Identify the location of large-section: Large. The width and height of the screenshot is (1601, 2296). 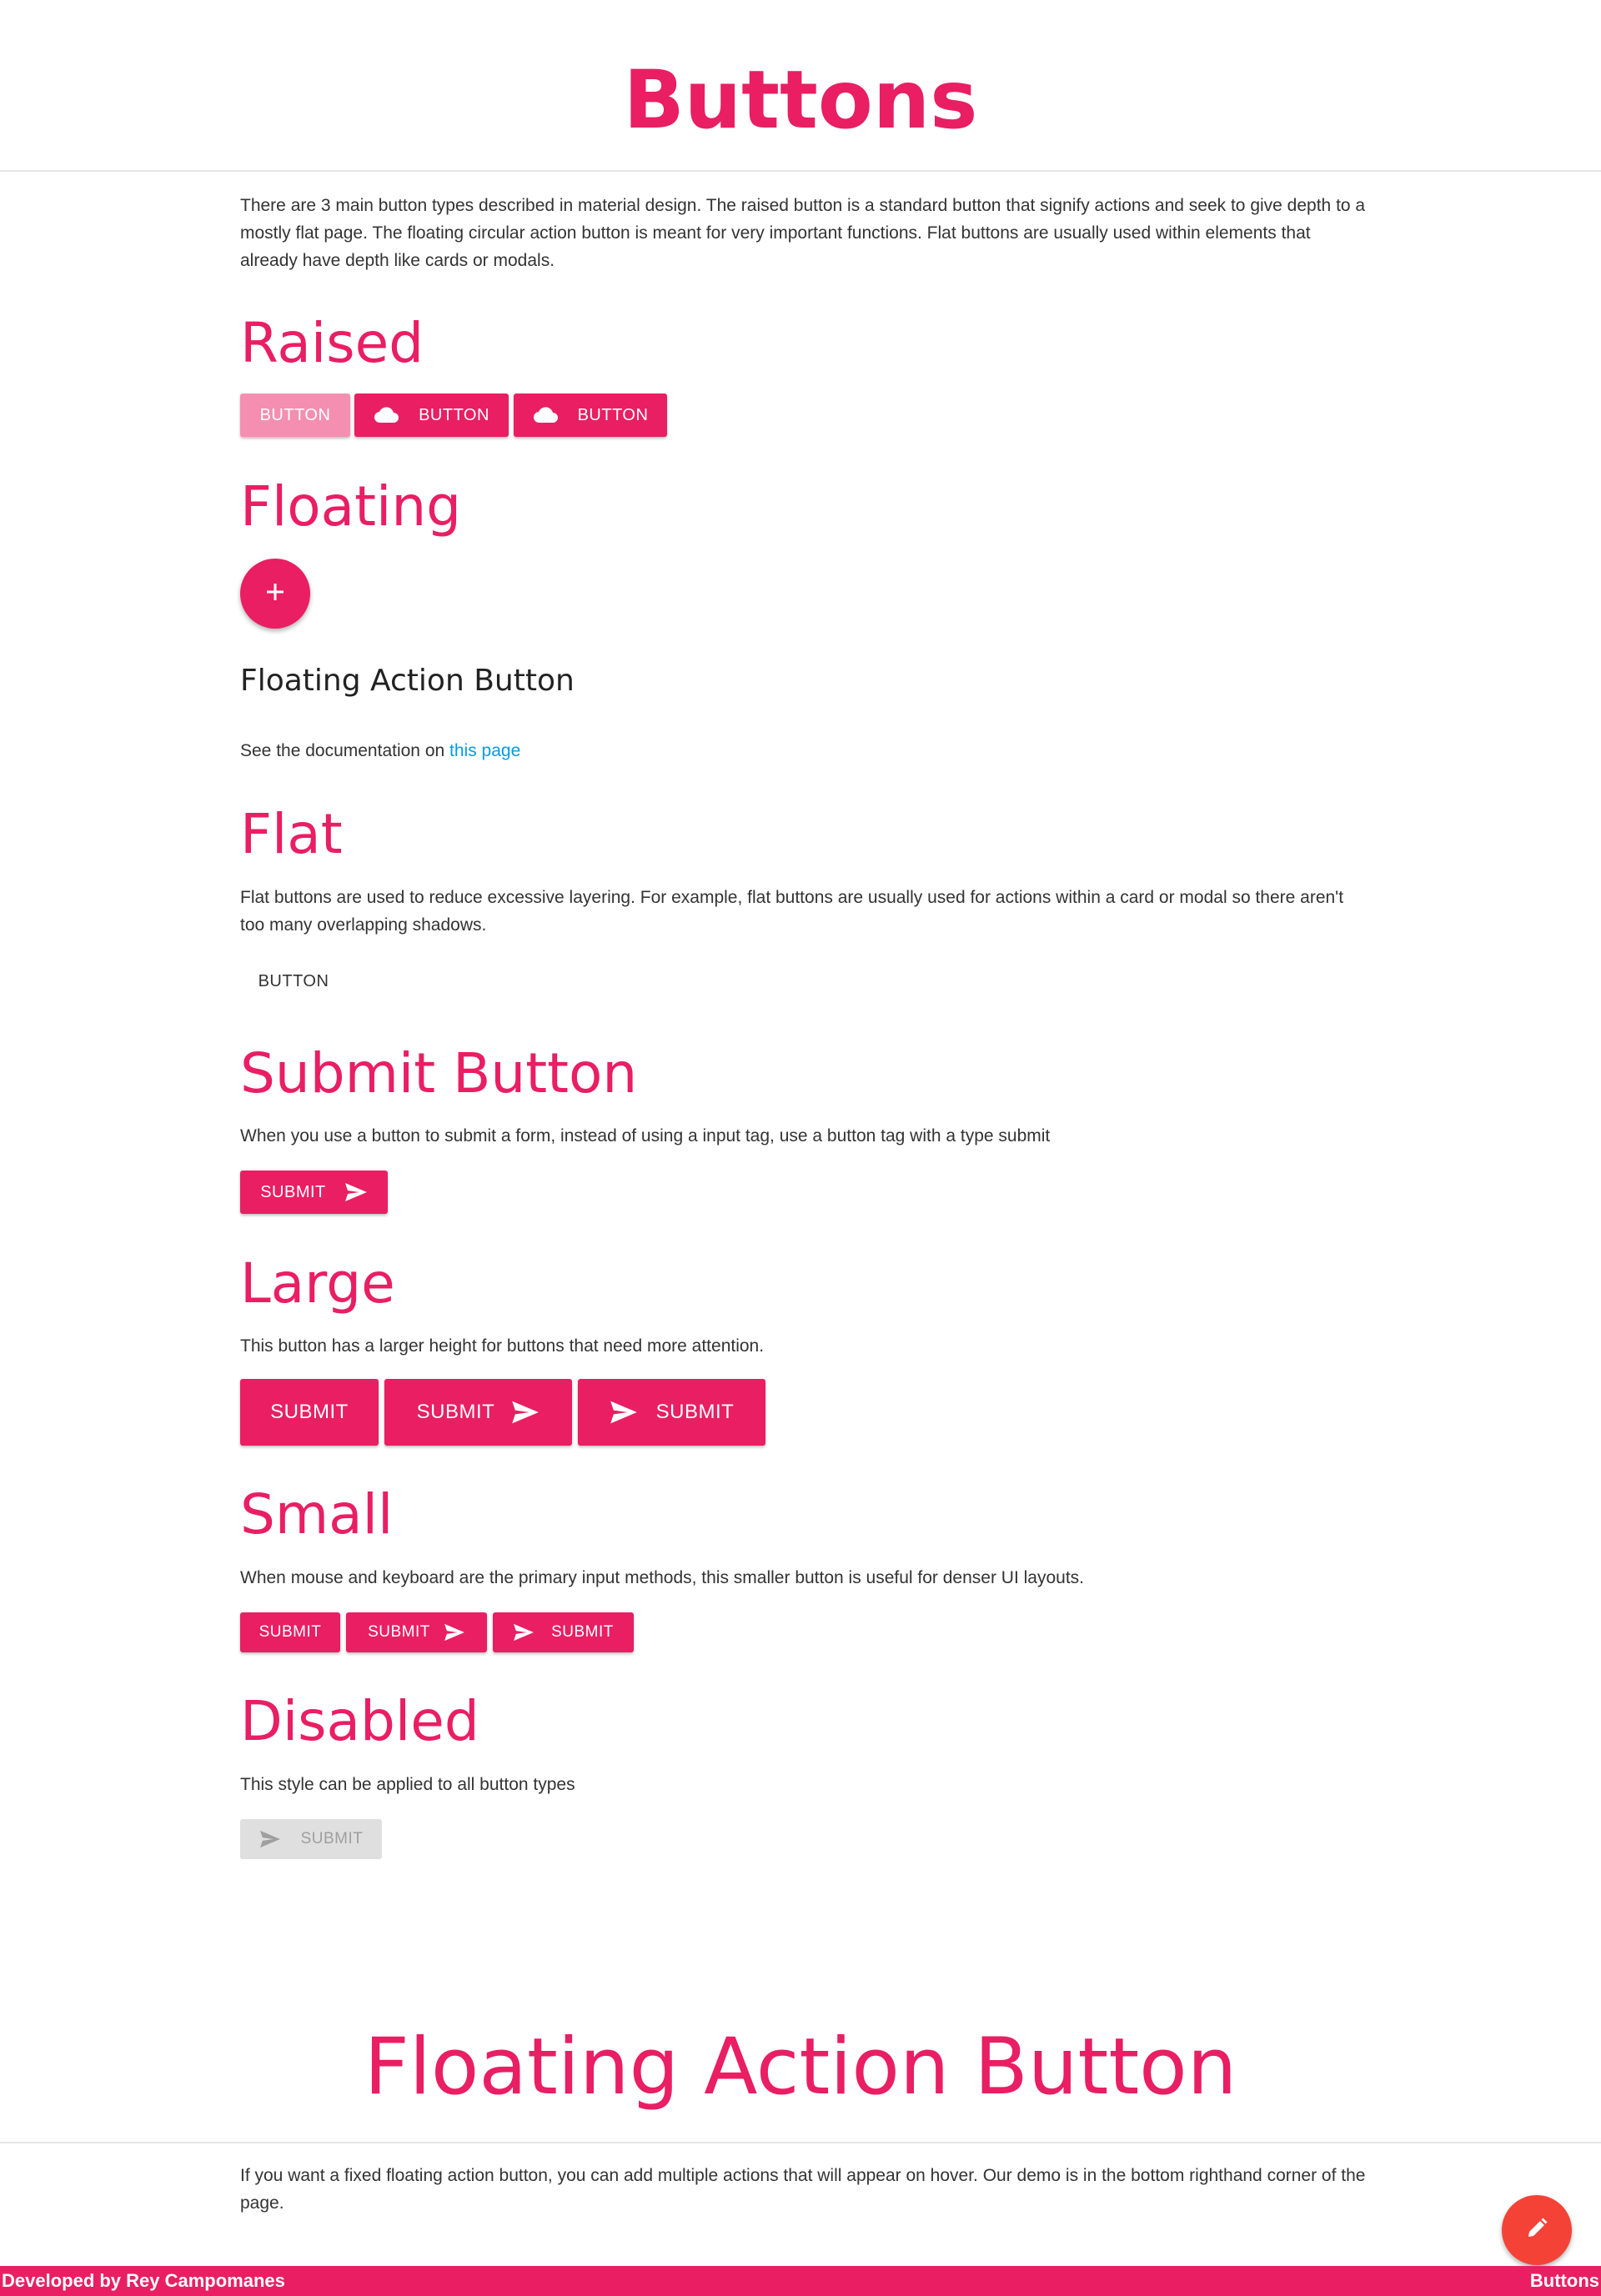
(803, 1284).